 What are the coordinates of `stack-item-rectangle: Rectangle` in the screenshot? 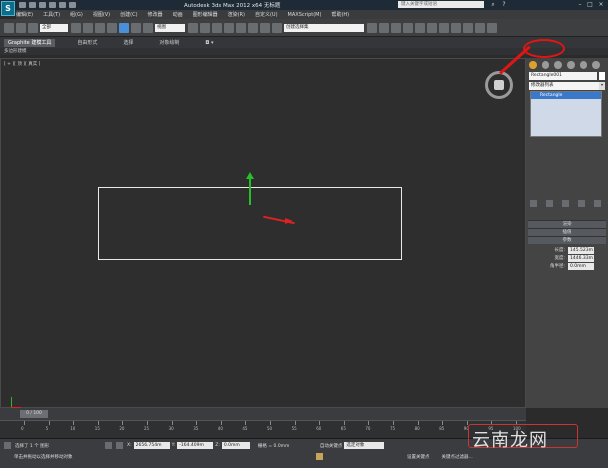 It's located at (566, 95).